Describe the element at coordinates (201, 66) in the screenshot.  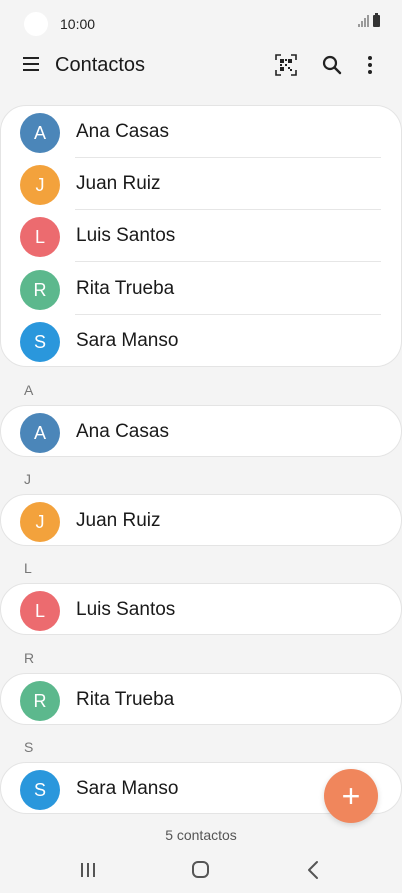
I see `app-bar: Contactos` at that location.